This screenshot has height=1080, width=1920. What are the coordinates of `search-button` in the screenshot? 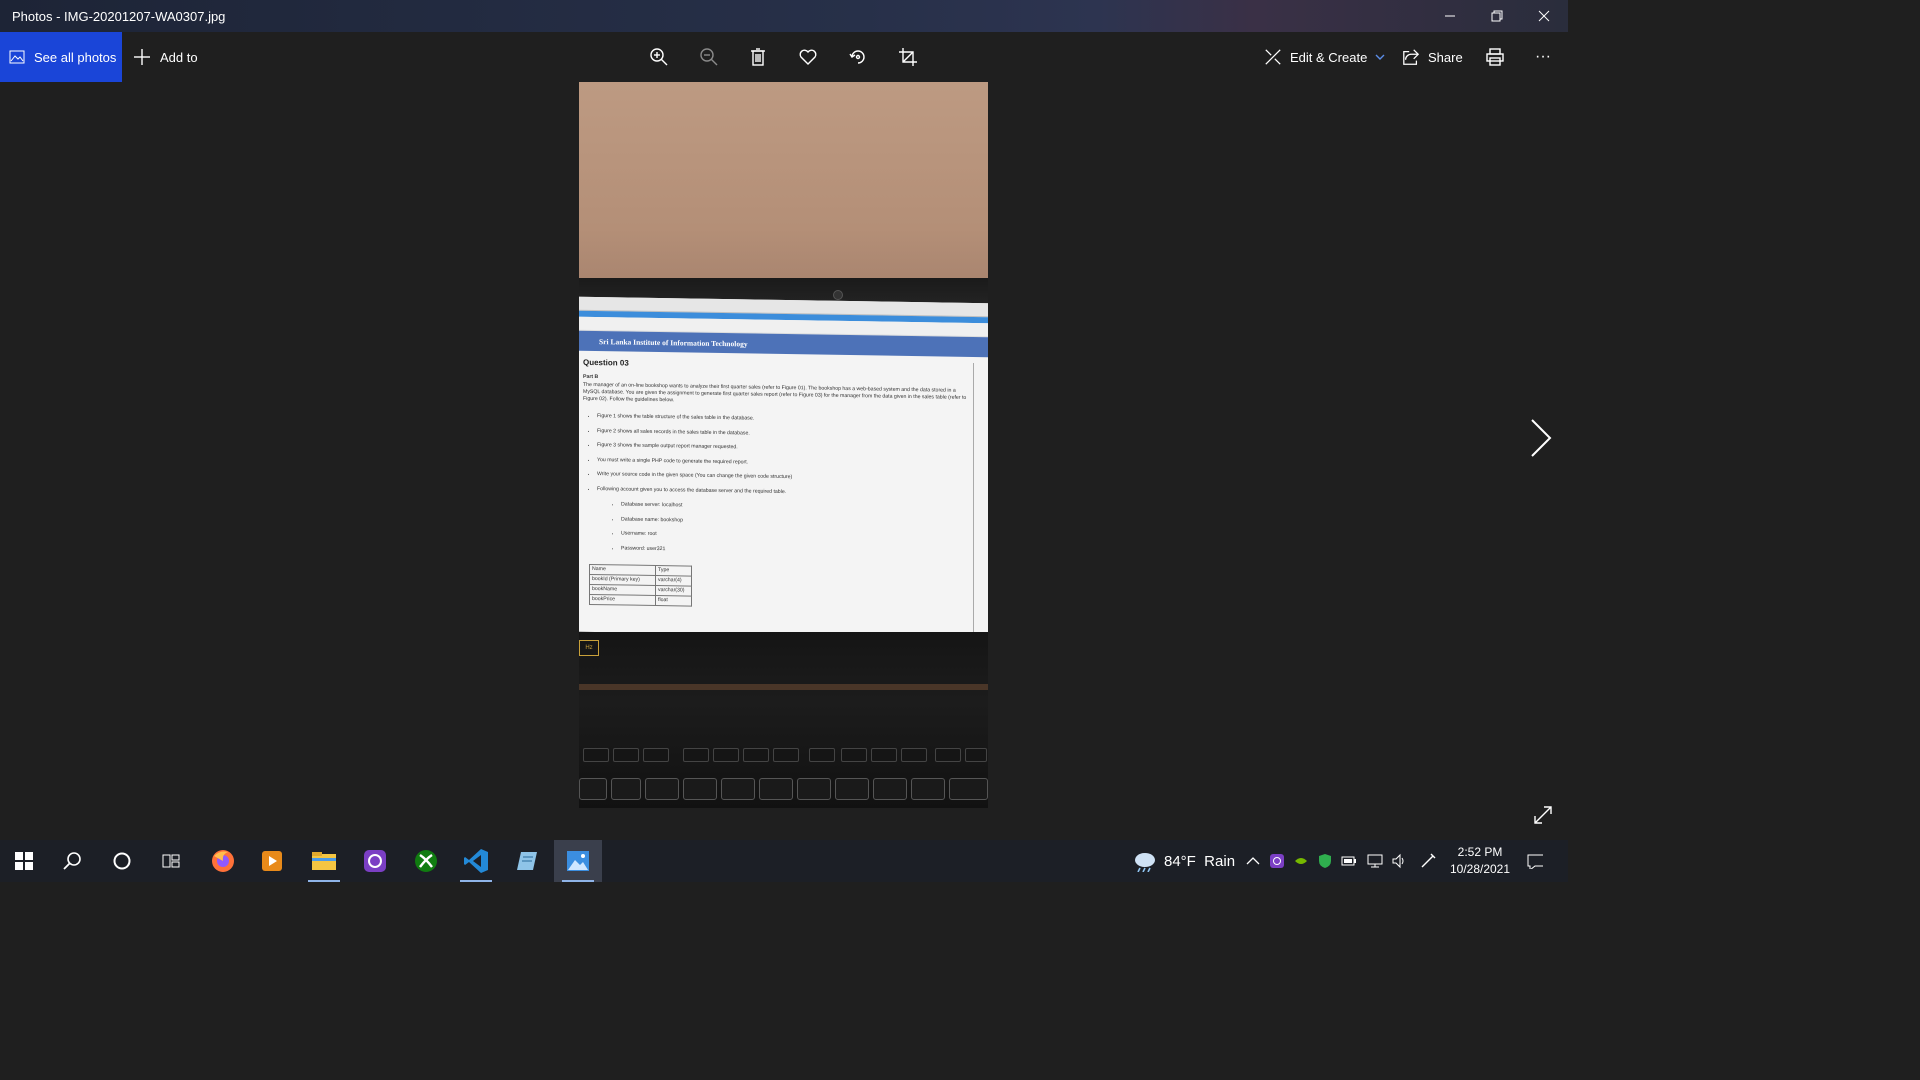 It's located at (72, 861).